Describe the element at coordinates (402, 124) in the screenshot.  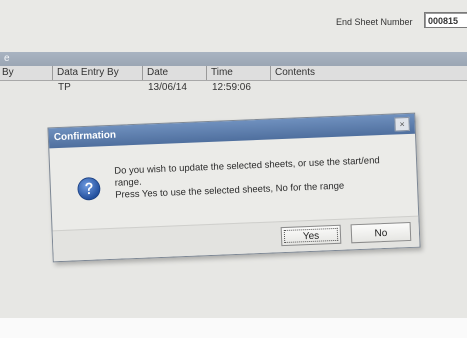
I see `close-icon: ×` at that location.